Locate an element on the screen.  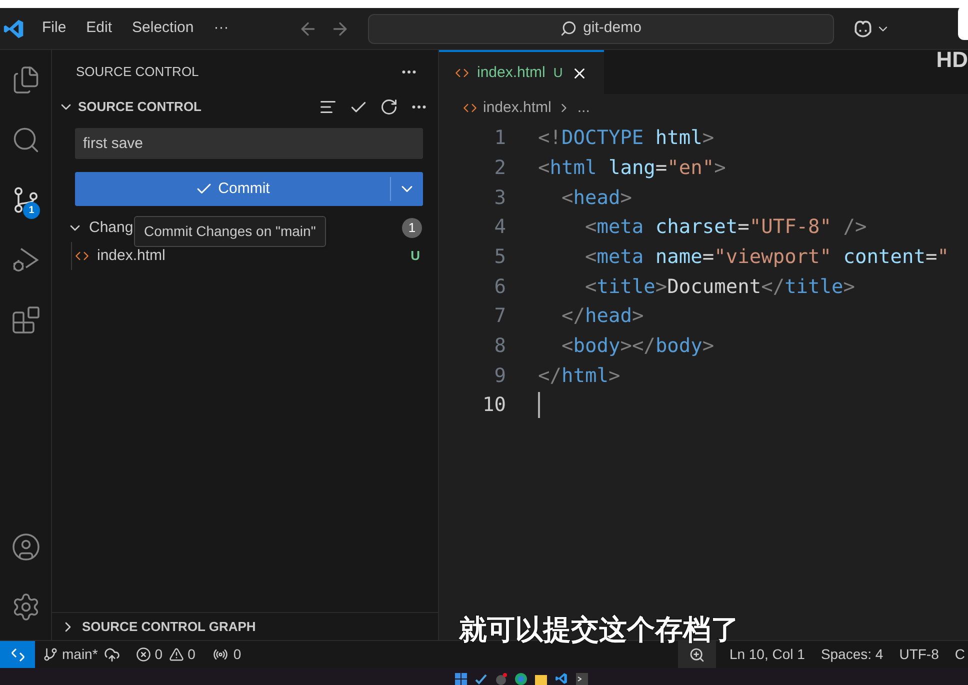
window-edge is located at coordinates (963, 23).